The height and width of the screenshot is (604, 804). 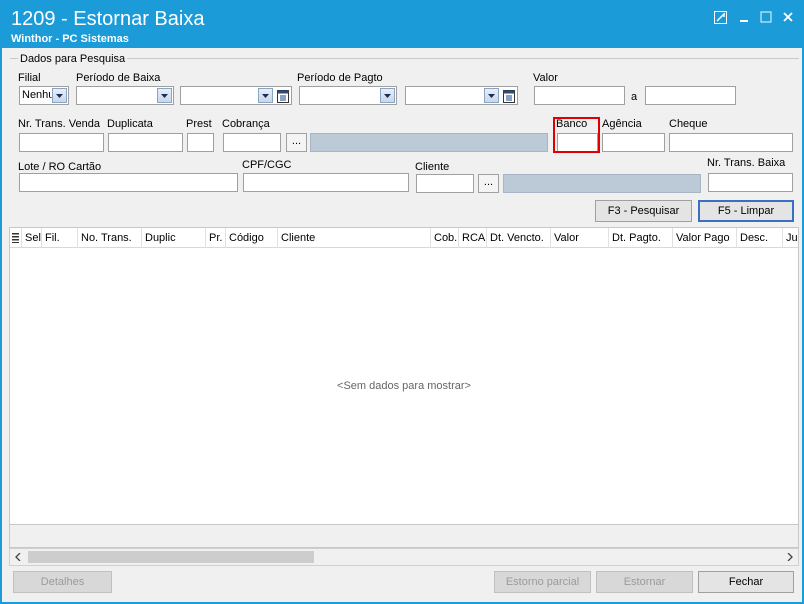 I want to click on nr-trans-baixa-input, so click(x=750, y=182).